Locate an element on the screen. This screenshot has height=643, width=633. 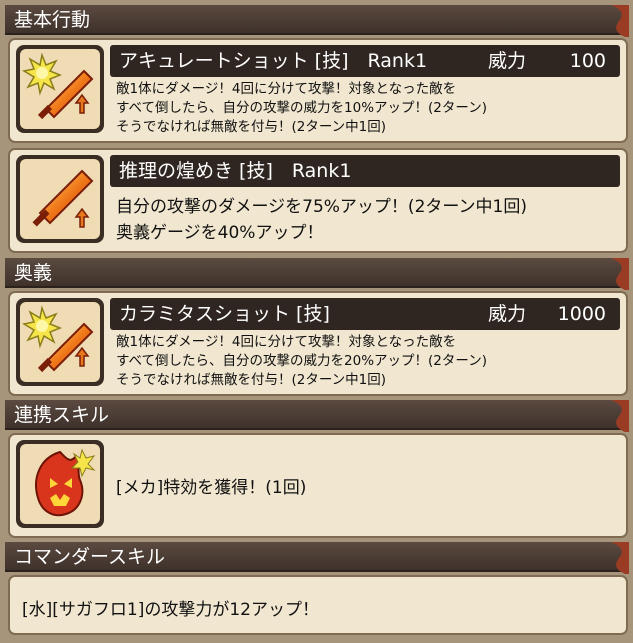
skill-title-bar: アキュレートショット [技] Rank1 威力 100 is located at coordinates (365, 61).